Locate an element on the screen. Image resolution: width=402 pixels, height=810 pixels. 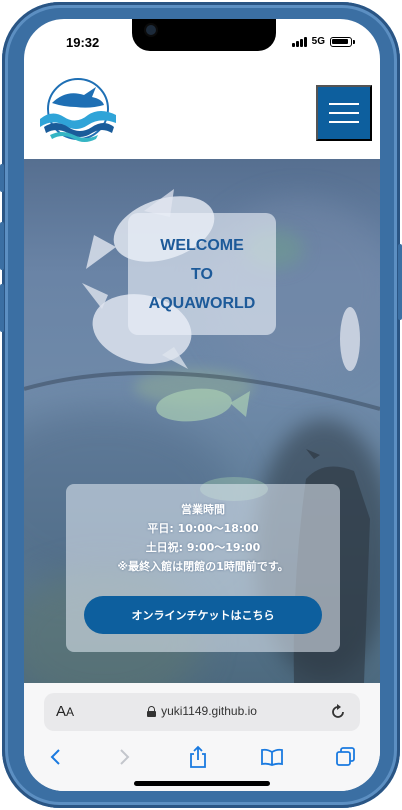
home-indicator is located at coordinates (202, 783).